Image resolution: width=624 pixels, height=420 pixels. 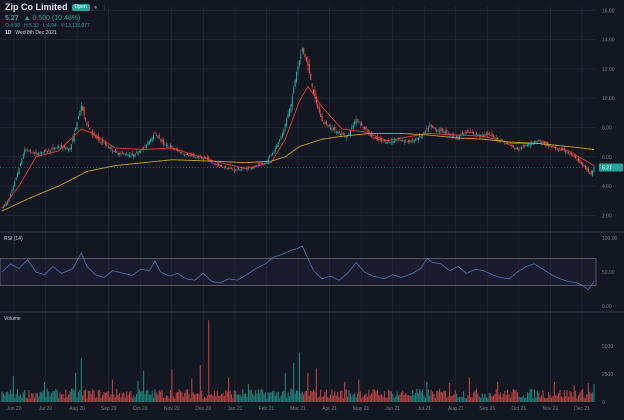 What do you see at coordinates (15, 26) in the screenshot?
I see `open-value: 4.90` at bounding box center [15, 26].